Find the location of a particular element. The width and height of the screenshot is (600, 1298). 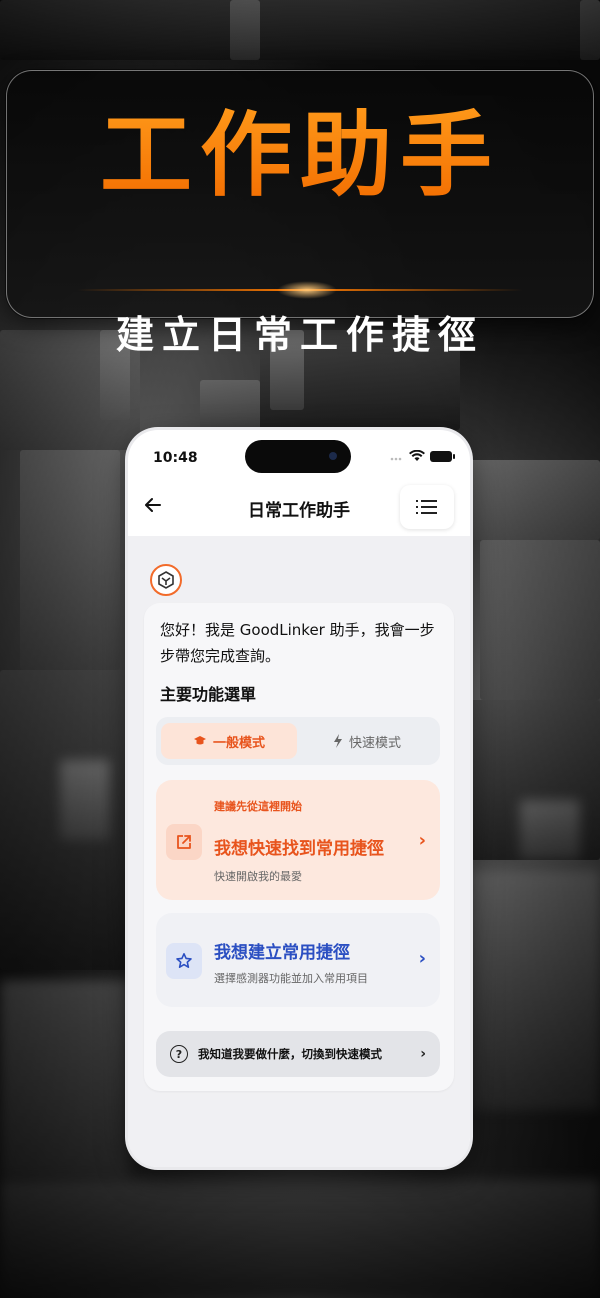

banner-glow is located at coordinates (307, 290).